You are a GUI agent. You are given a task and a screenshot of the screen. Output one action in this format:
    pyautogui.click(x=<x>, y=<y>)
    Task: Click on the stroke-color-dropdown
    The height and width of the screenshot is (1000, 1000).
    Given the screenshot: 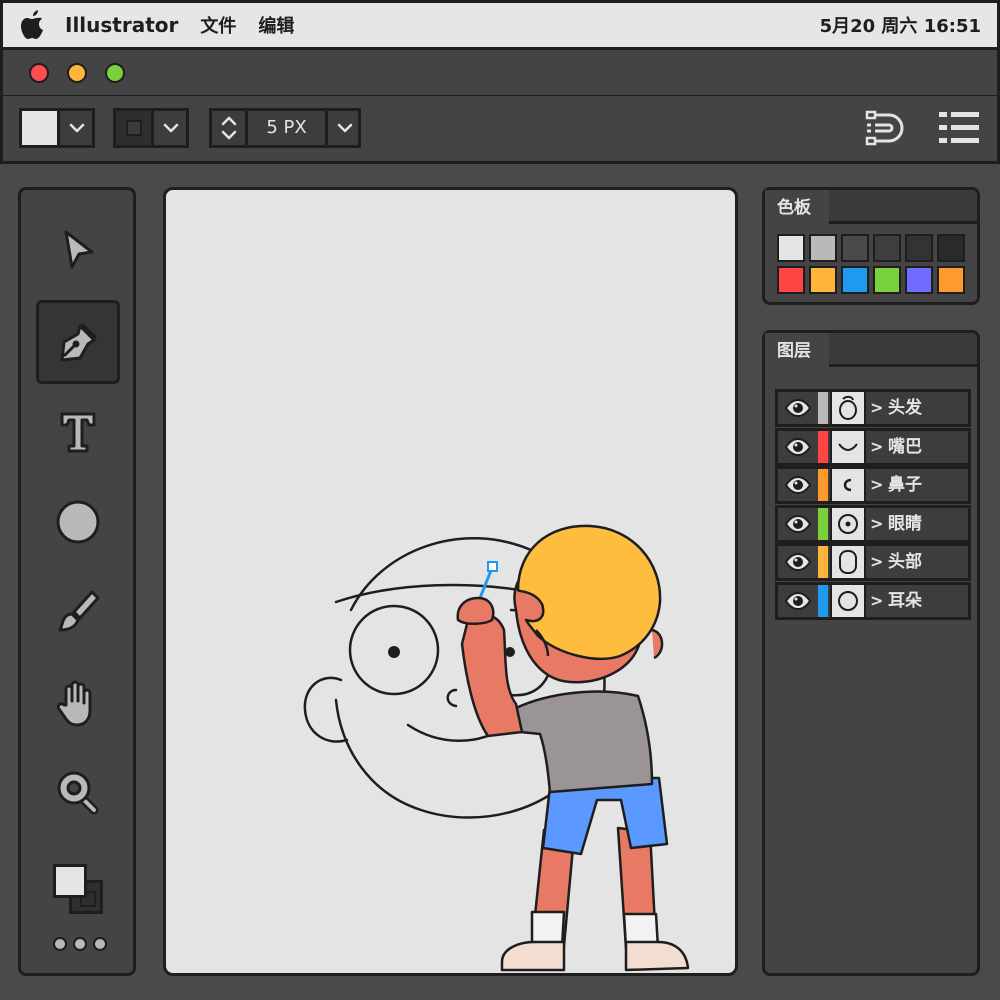 What is the action you would take?
    pyautogui.click(x=151, y=128)
    